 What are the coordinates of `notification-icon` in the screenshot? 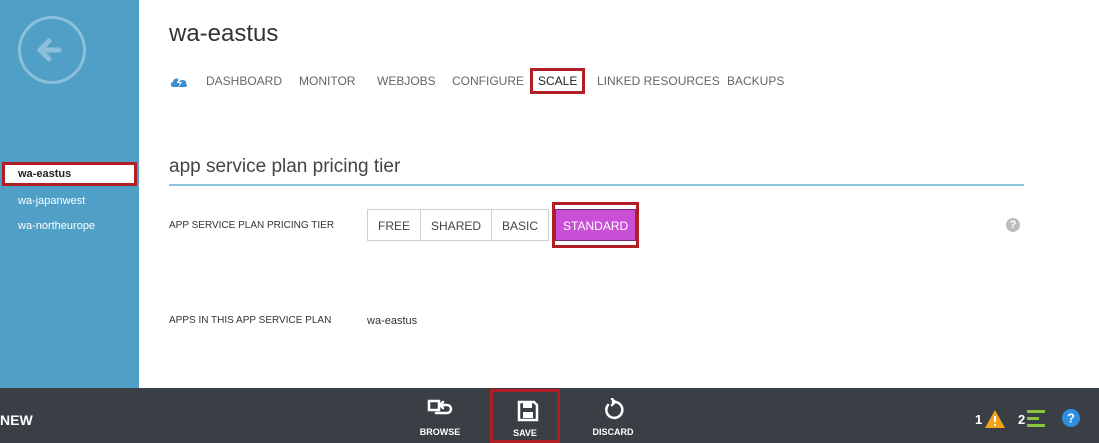 It's located at (1037, 419).